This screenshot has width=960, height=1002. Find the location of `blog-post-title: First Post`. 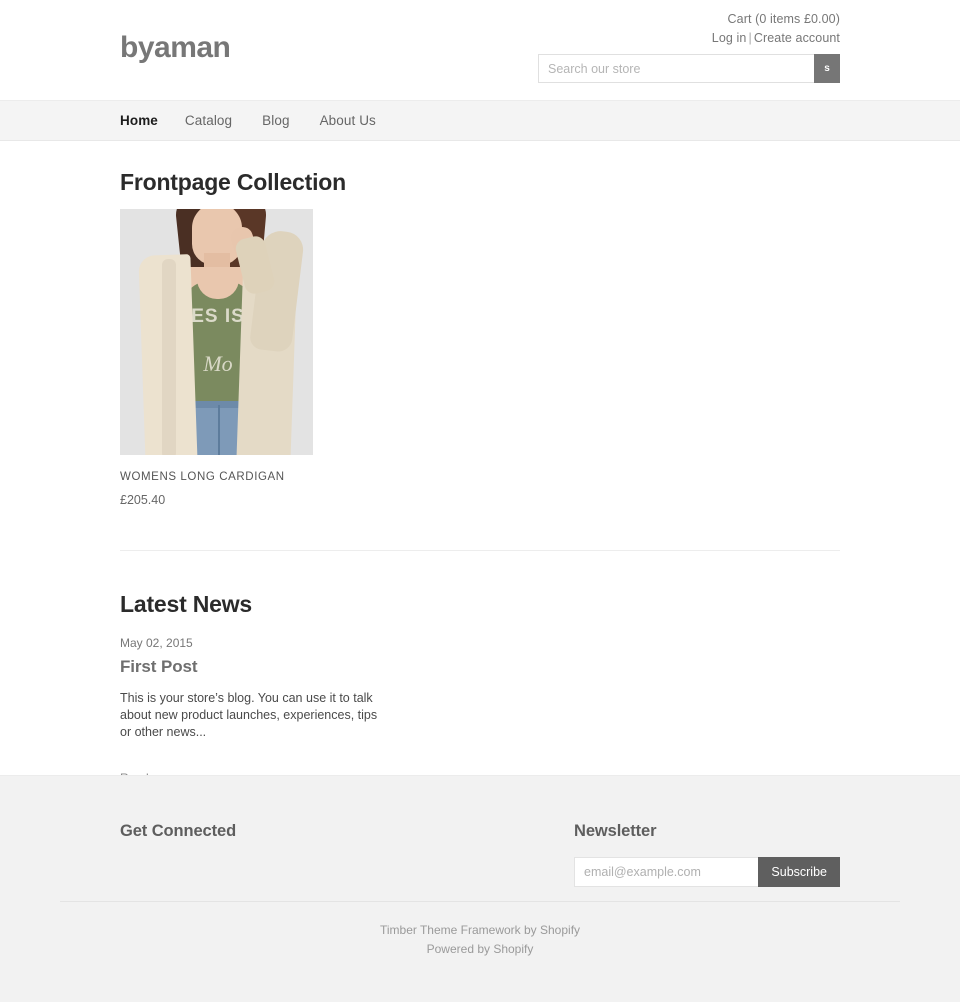

blog-post-title: First Post is located at coordinates (480, 666).